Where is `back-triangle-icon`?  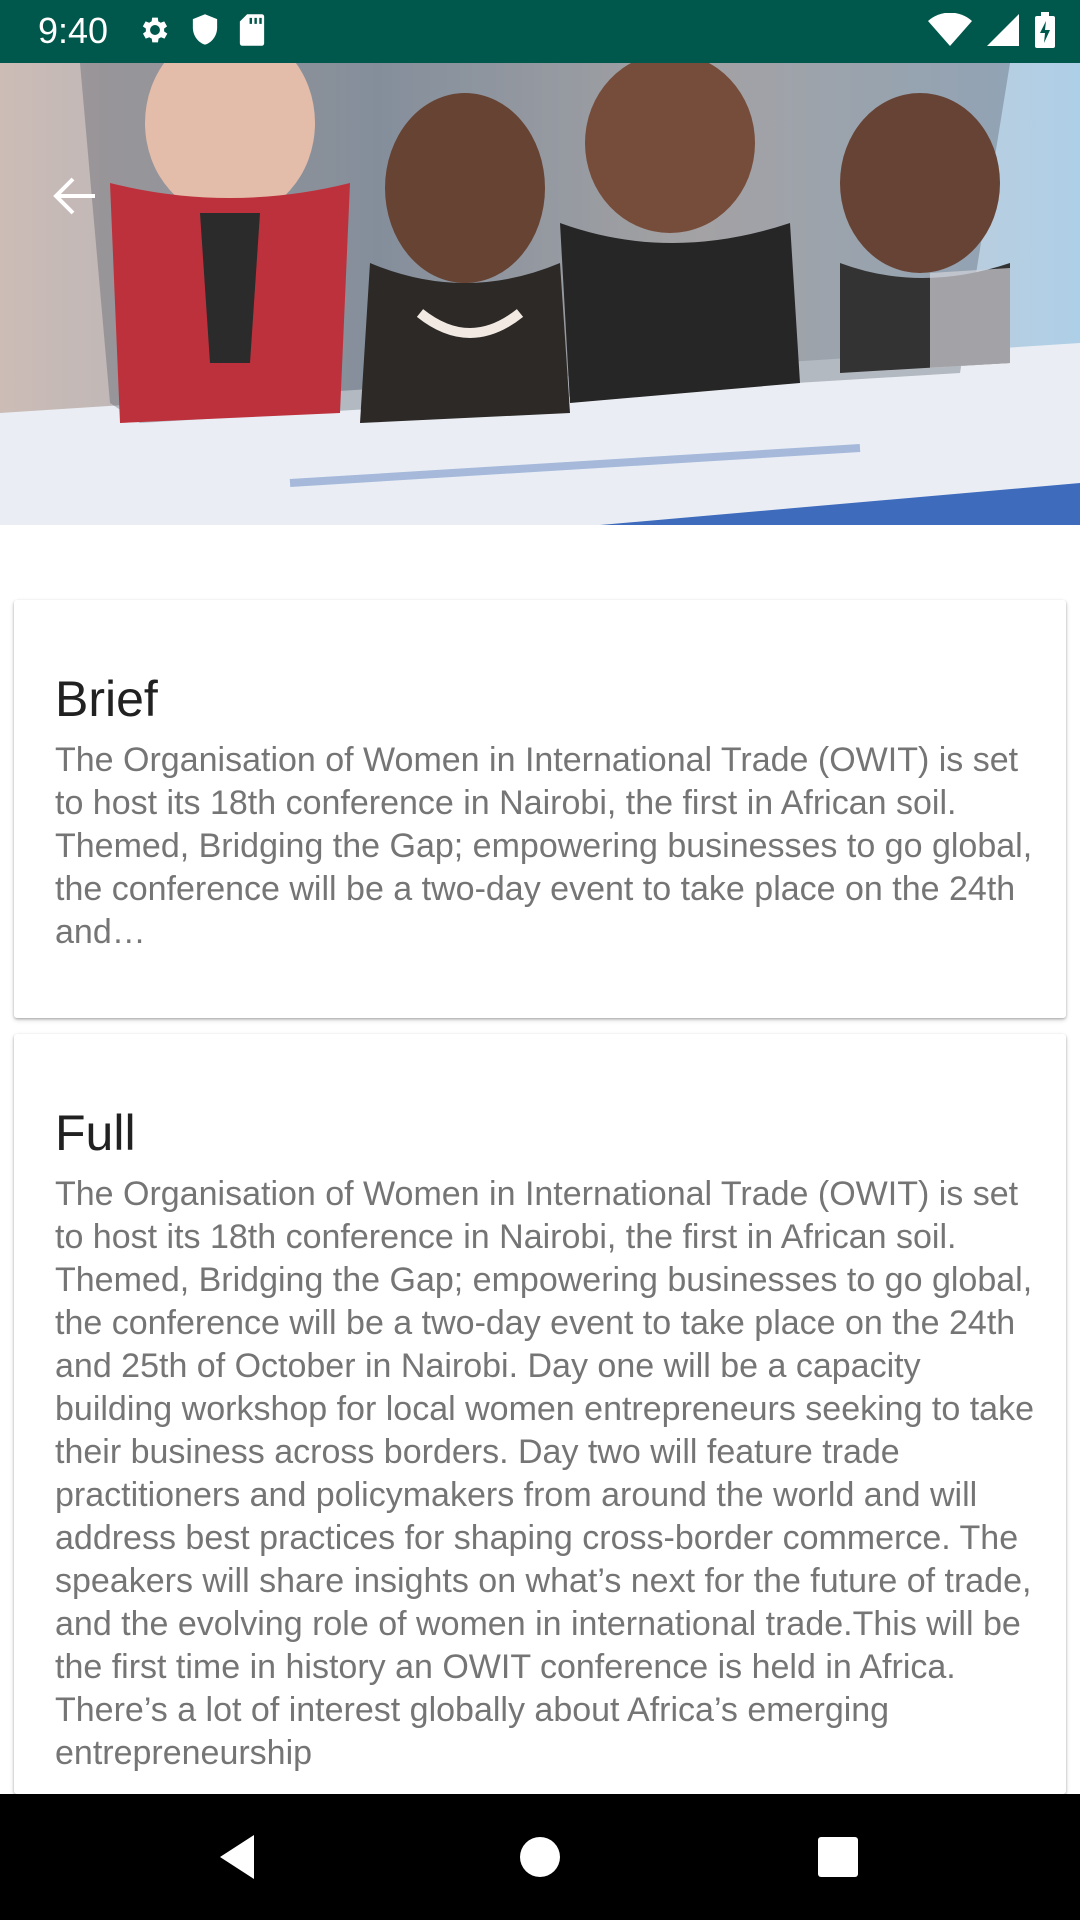 back-triangle-icon is located at coordinates (240, 1863).